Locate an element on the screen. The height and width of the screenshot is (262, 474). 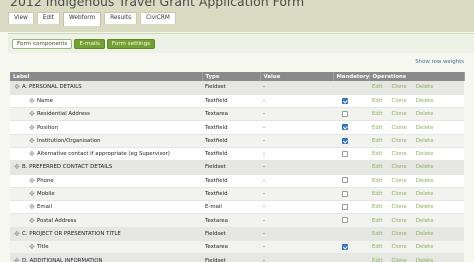
tab-view: View is located at coordinates (21, 18).